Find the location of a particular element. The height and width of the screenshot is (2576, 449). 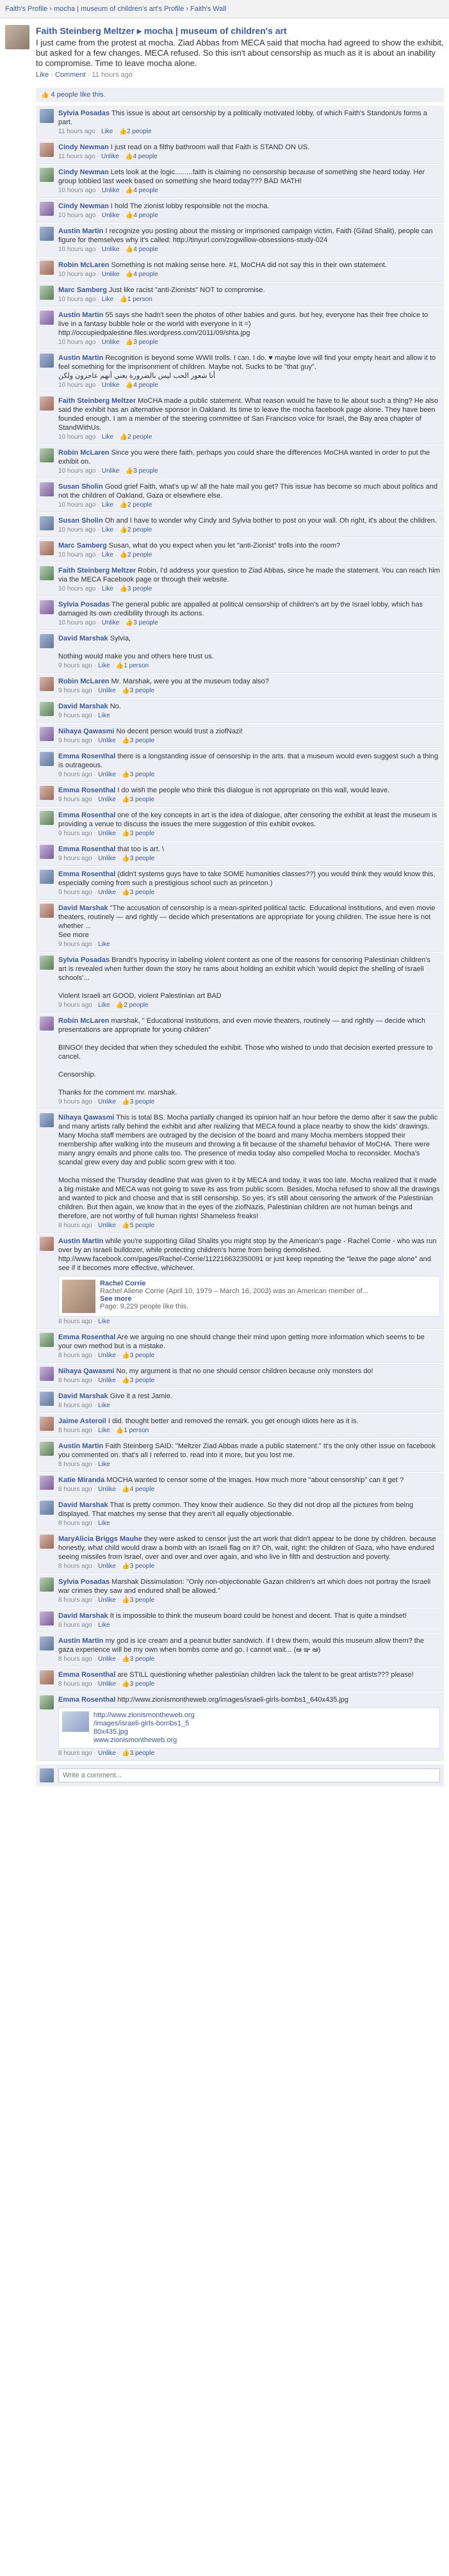

comment-input is located at coordinates (249, 1775).